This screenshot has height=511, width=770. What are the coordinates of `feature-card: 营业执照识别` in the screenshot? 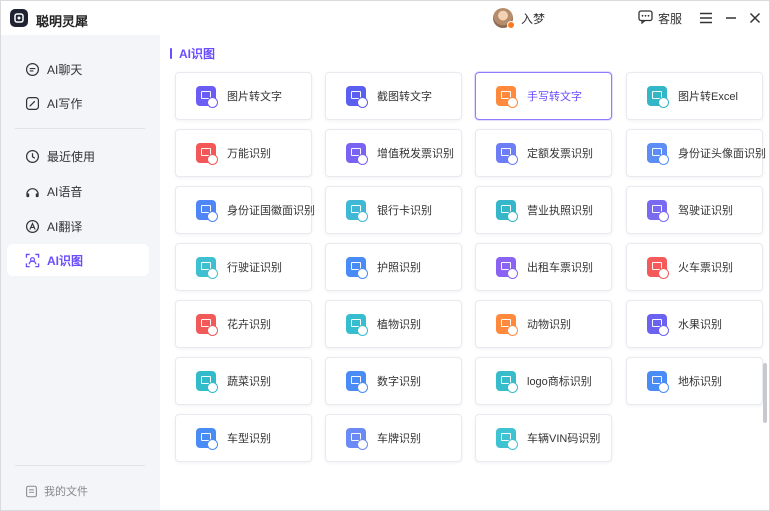 It's located at (543, 210).